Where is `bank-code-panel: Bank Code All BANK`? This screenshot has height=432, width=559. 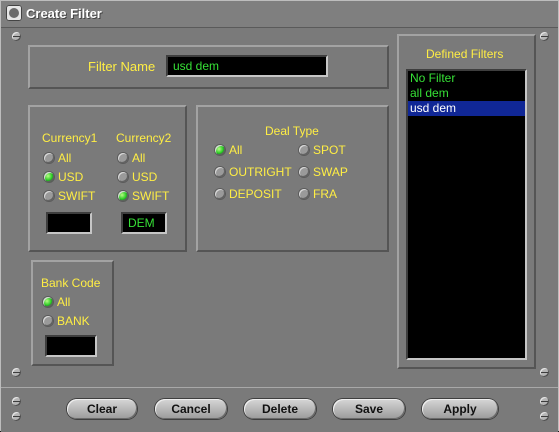
bank-code-panel: Bank Code All BANK is located at coordinates (72, 313).